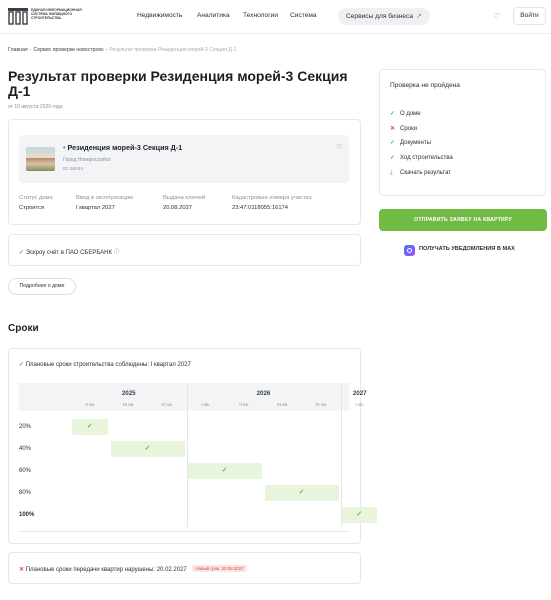  I want to click on max-messenger-icon, so click(409, 250).